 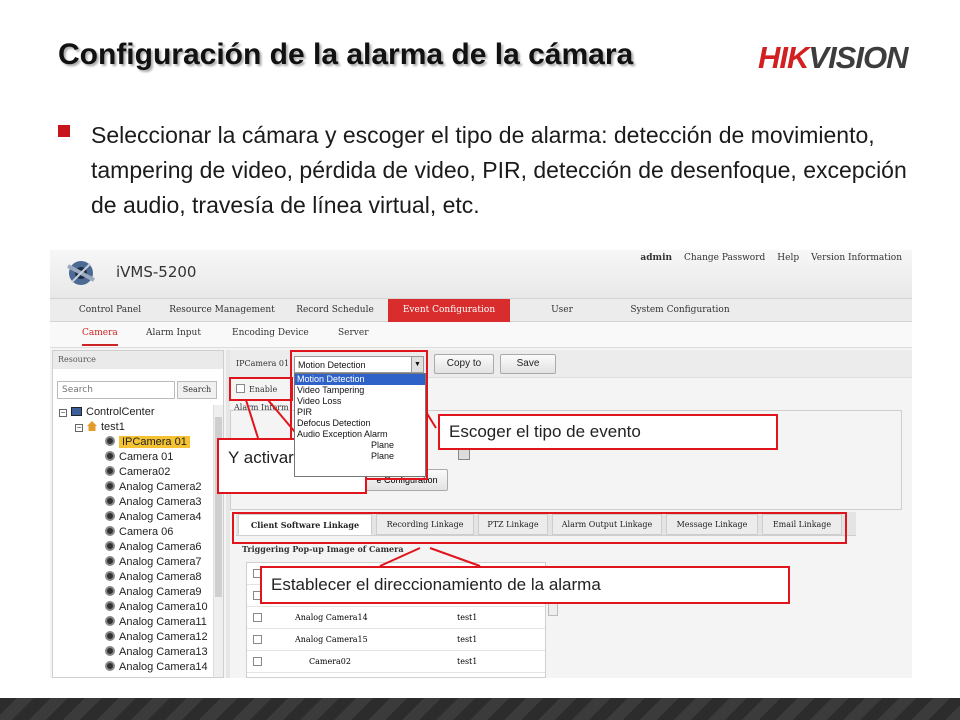 I want to click on tree-camera: Analog Camera10, so click(x=156, y=607).